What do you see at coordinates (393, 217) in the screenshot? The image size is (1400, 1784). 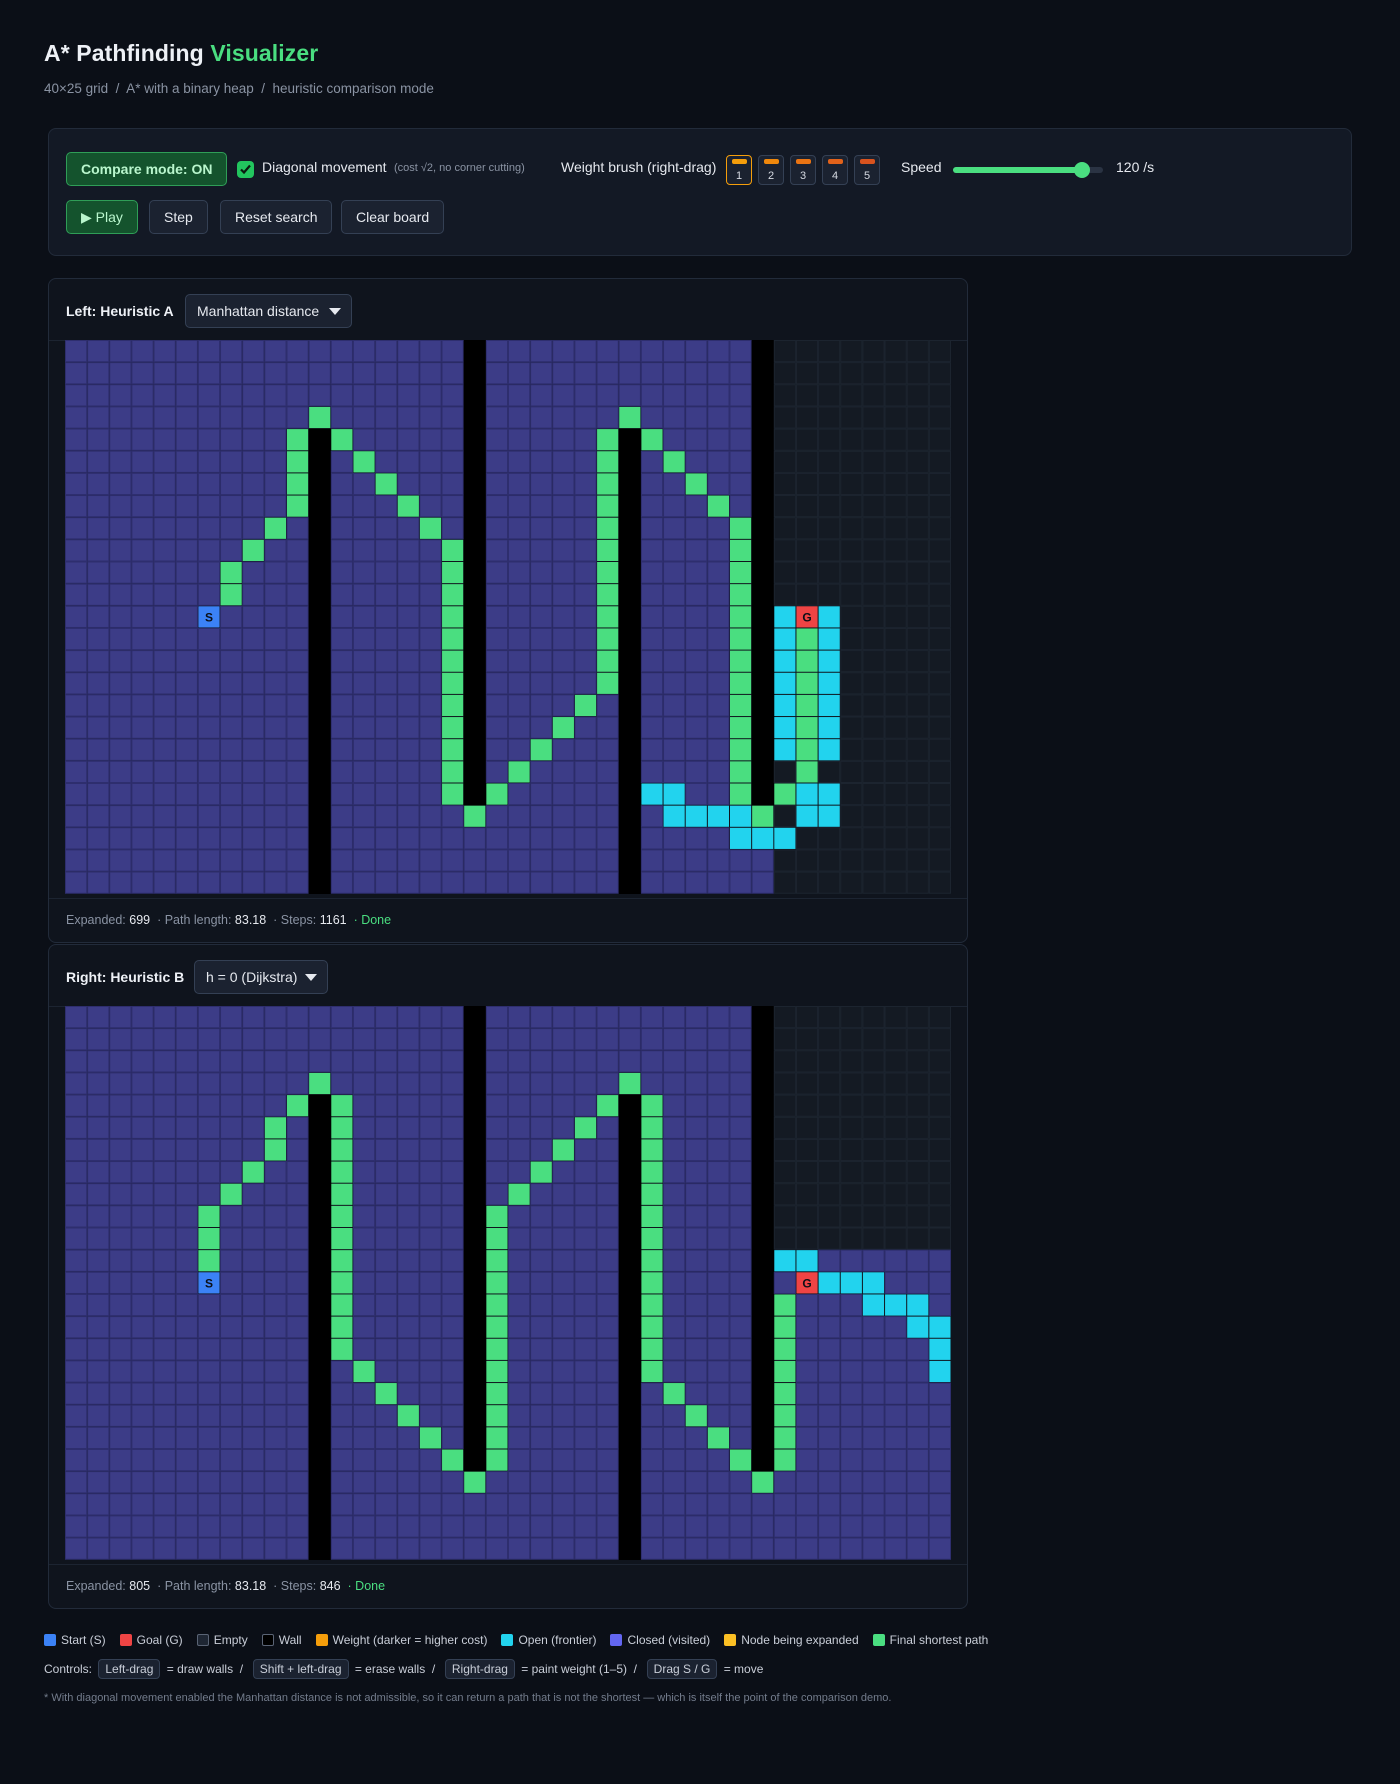 I see `clear-board-button: Clear board` at bounding box center [393, 217].